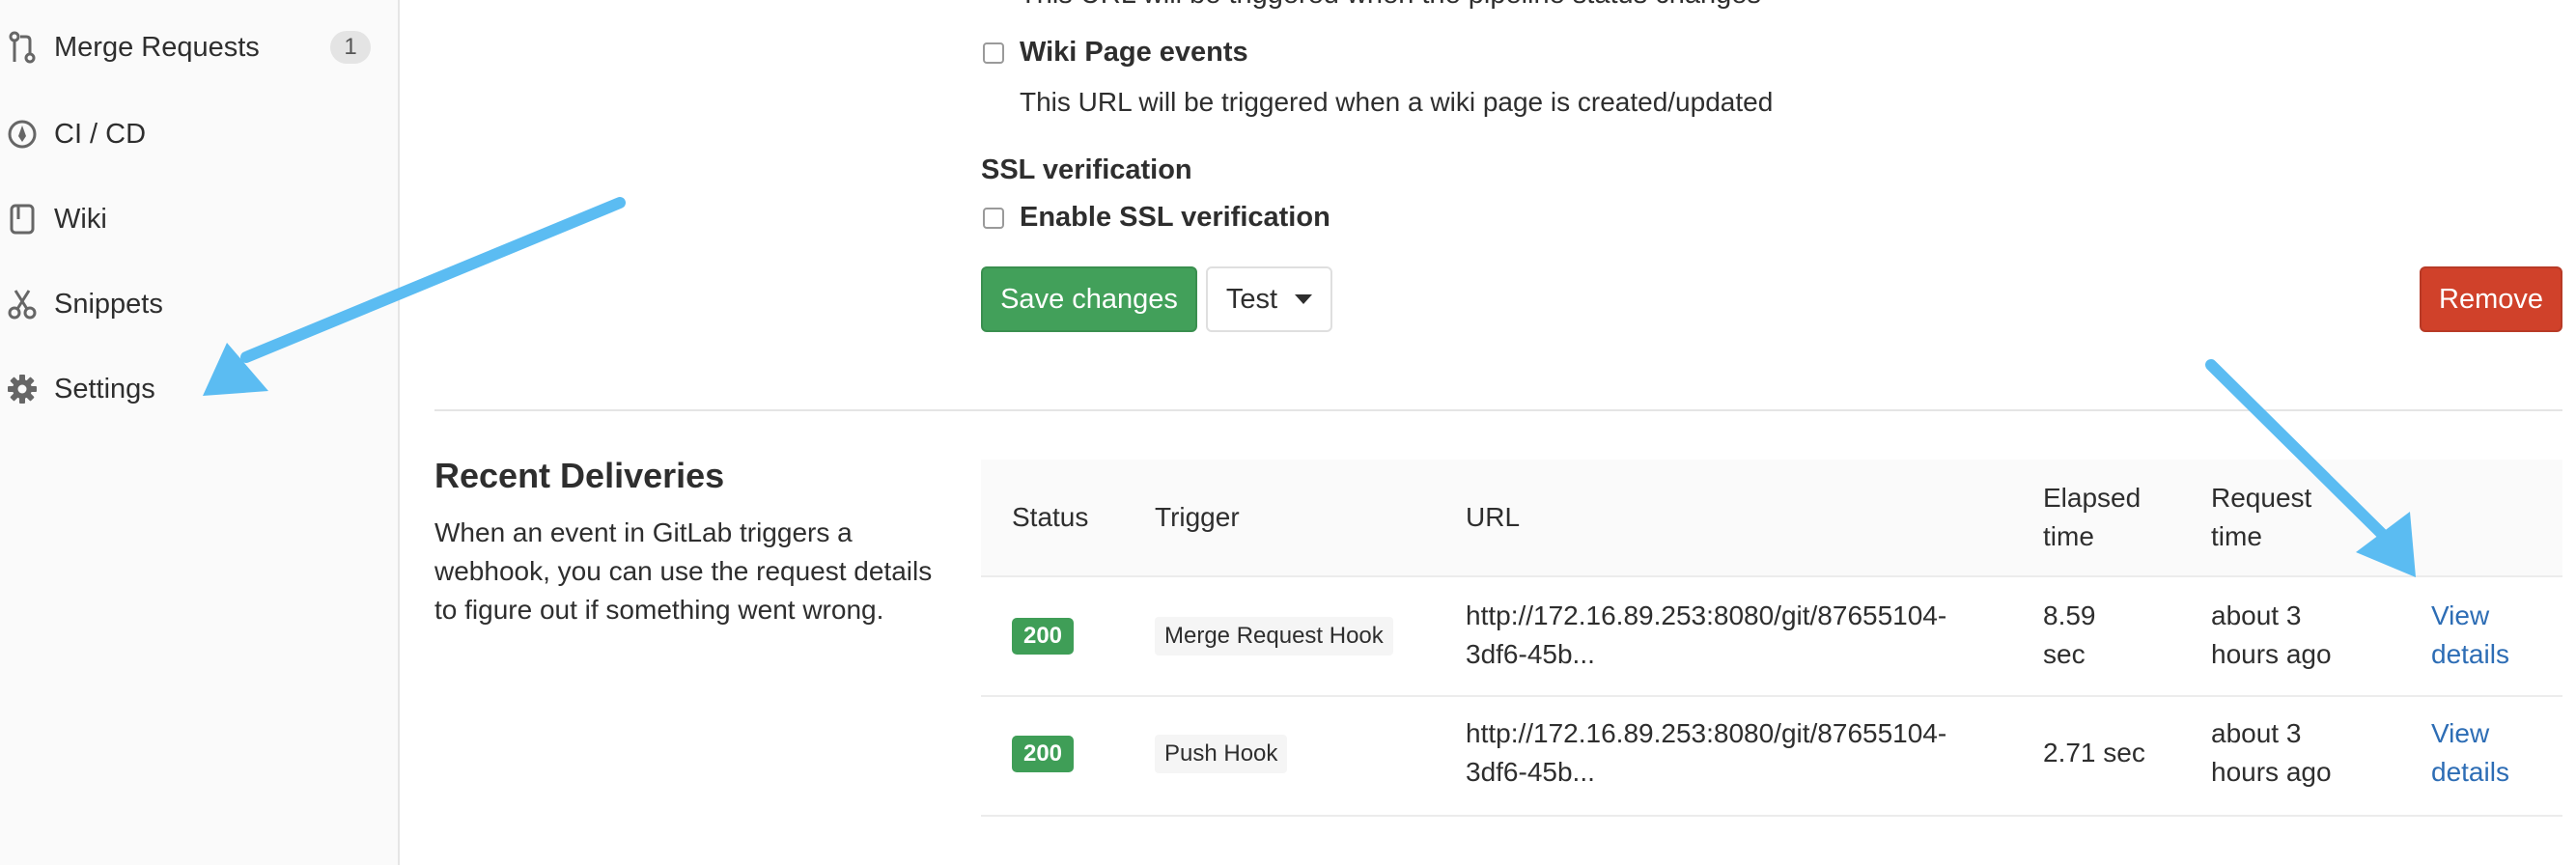 The height and width of the screenshot is (865, 2576). I want to click on annotation-arrow-view-details, so click(2311, 468).